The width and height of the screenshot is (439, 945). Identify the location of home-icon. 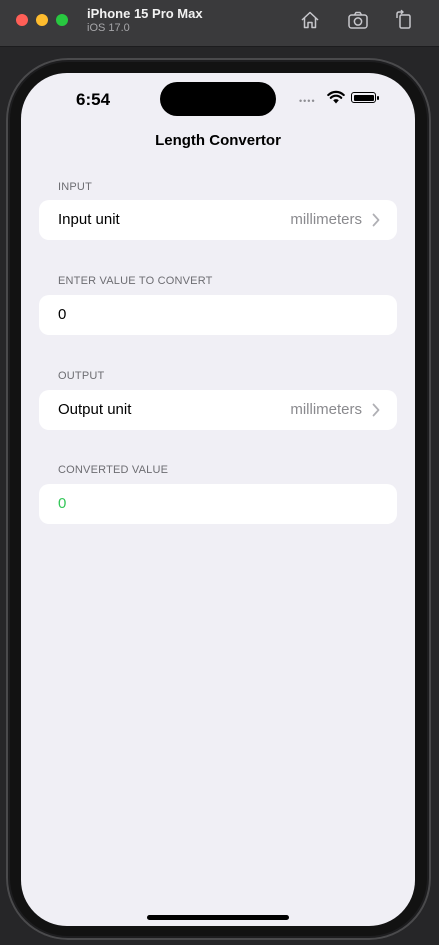
(310, 20).